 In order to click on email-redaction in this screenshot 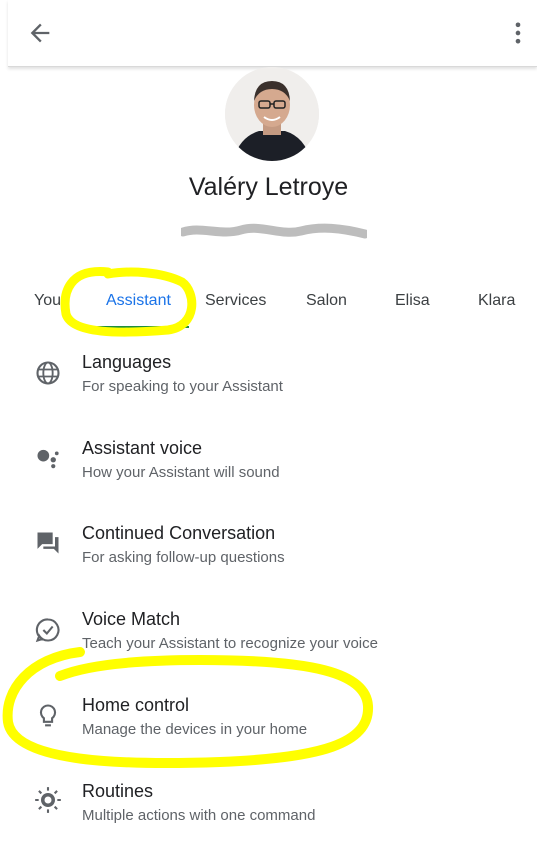, I will do `click(274, 232)`.